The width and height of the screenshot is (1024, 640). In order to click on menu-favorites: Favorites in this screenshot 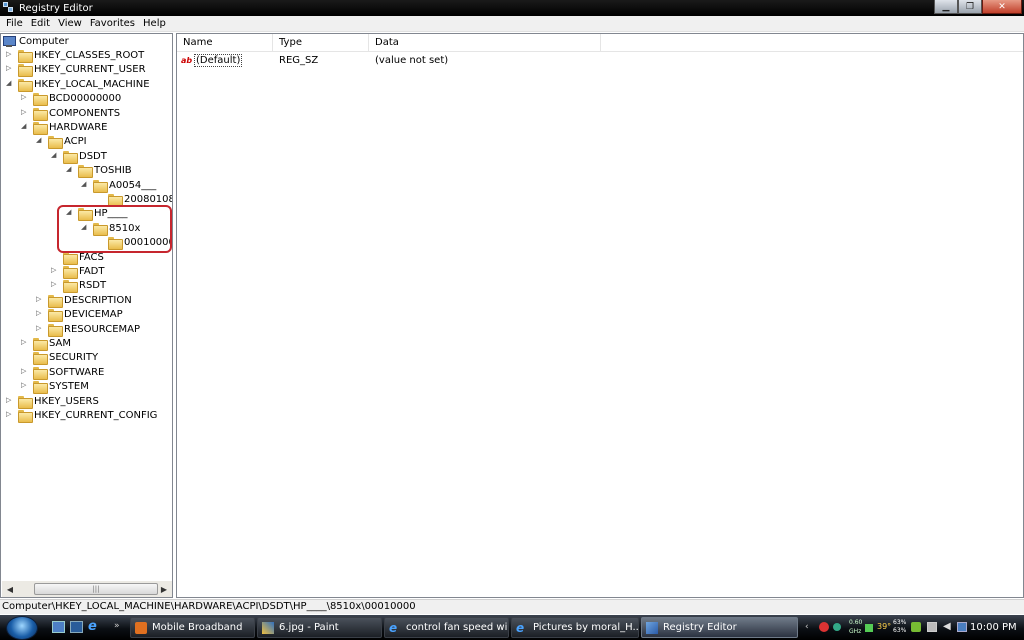, I will do `click(112, 23)`.